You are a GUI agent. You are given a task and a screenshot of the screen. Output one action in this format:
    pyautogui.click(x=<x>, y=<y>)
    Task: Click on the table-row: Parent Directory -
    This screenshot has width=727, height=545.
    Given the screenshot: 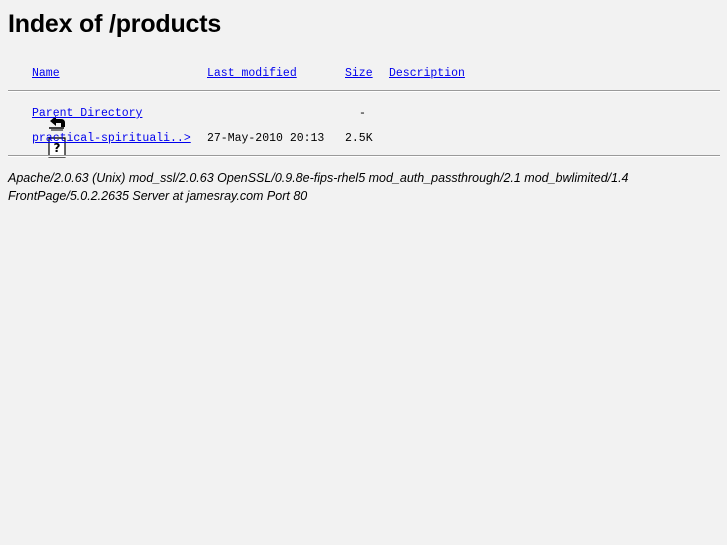 What is the action you would take?
    pyautogui.click(x=363, y=117)
    